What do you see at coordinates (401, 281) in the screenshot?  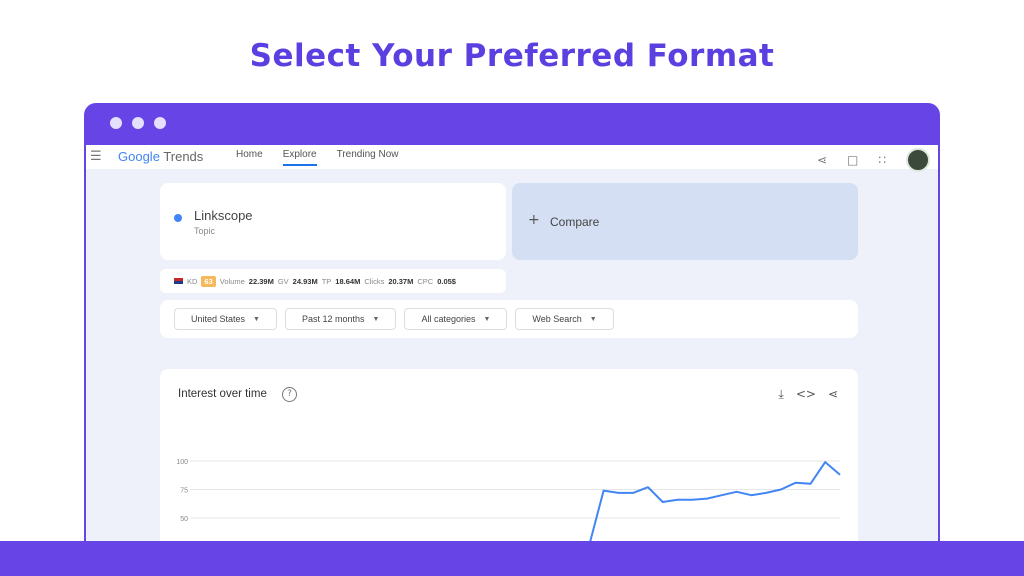 I see `clicks-value: 20.37M` at bounding box center [401, 281].